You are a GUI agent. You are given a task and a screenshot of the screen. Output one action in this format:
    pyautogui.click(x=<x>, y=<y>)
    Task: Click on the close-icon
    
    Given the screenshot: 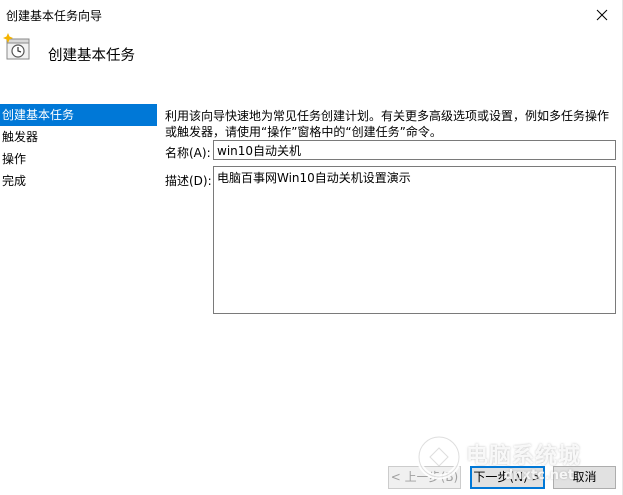 What is the action you would take?
    pyautogui.click(x=602, y=15)
    